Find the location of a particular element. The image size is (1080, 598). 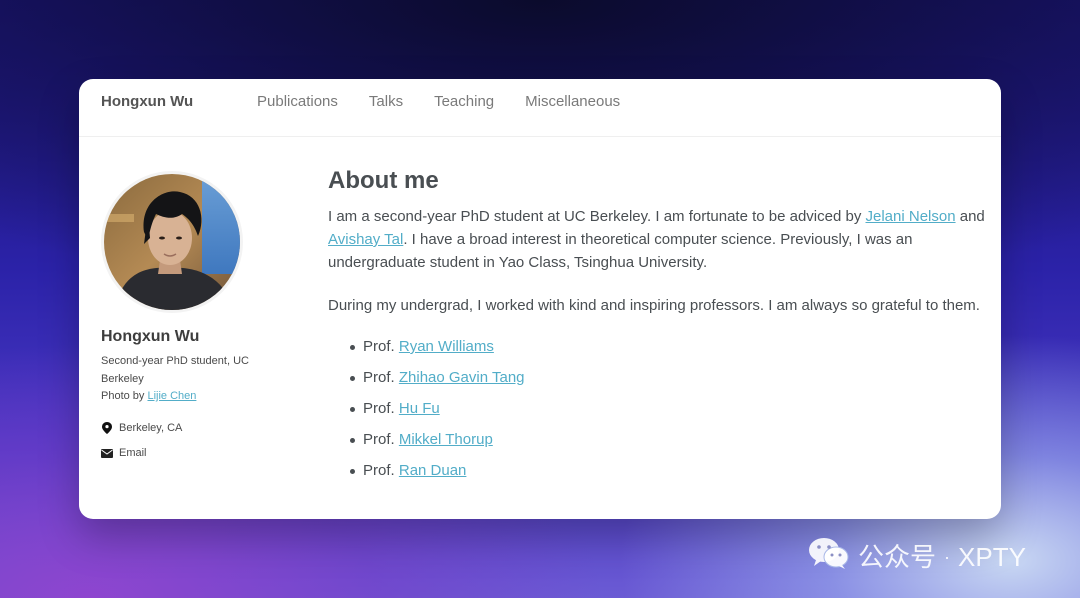

site-title-link: Hongxun Wu is located at coordinates (147, 102).